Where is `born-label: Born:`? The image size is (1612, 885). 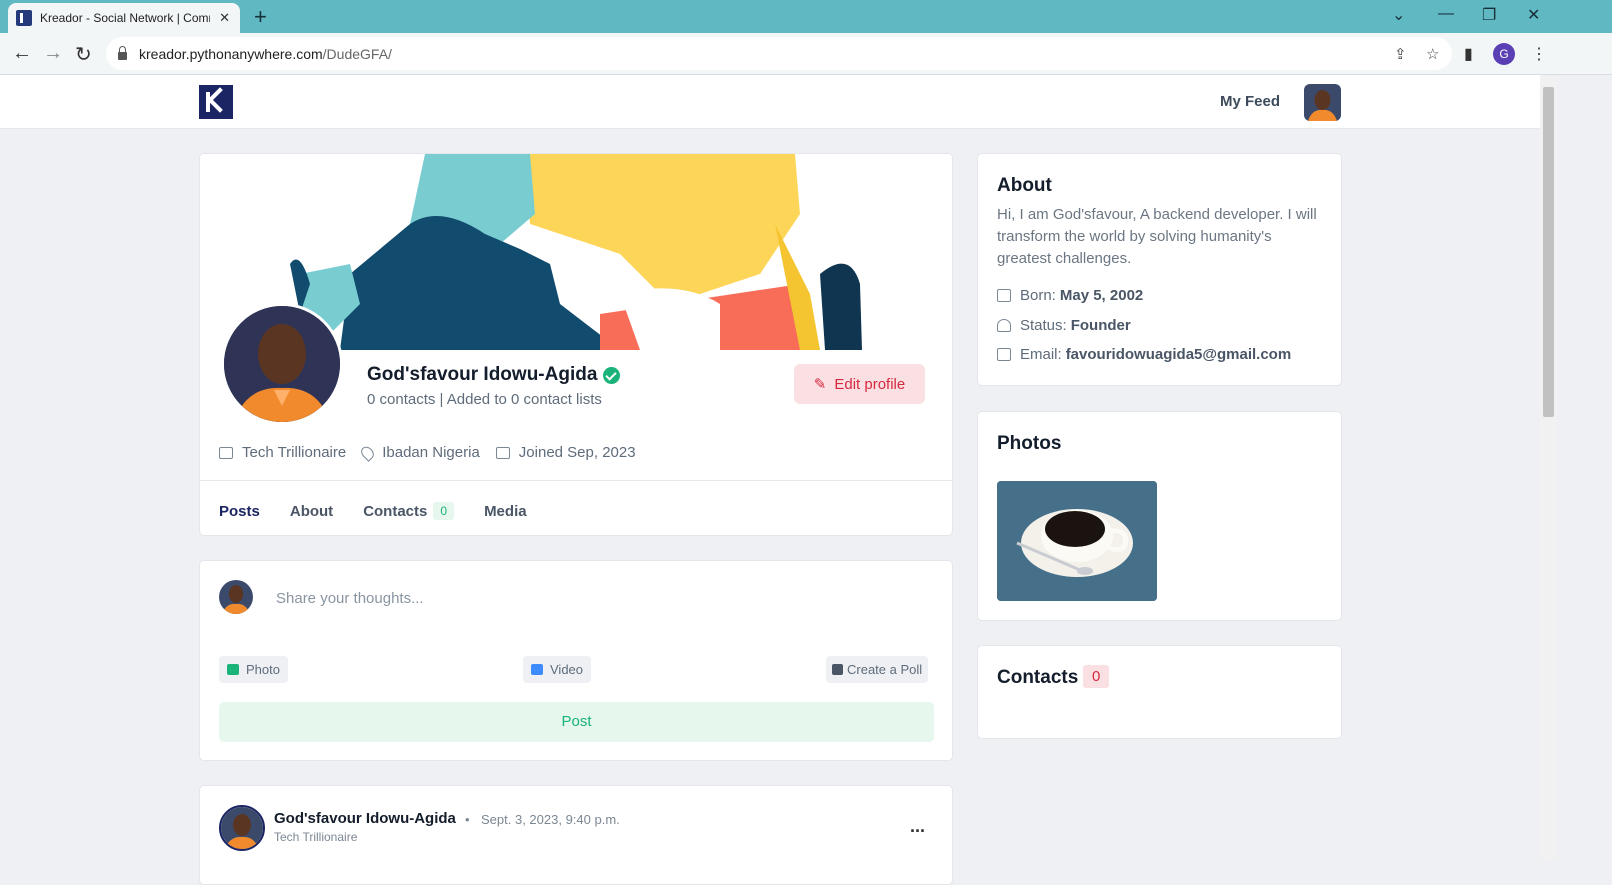 born-label: Born: is located at coordinates (1038, 295).